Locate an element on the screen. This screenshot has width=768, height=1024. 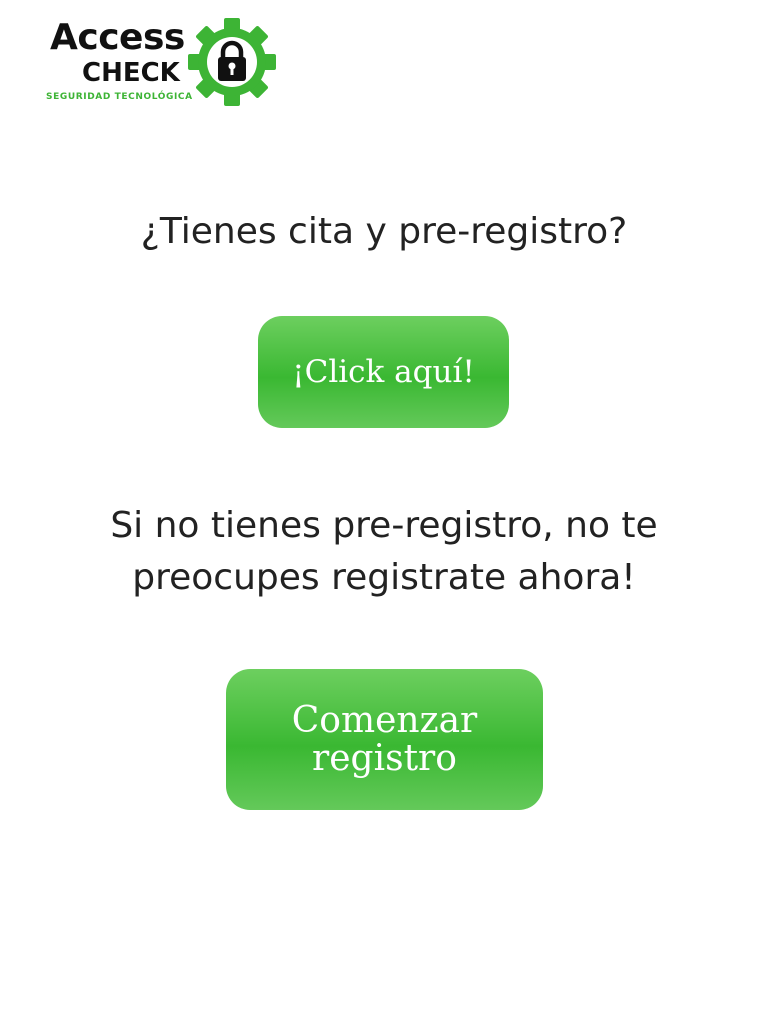
gear-lock-icon is located at coordinates (232, 62).